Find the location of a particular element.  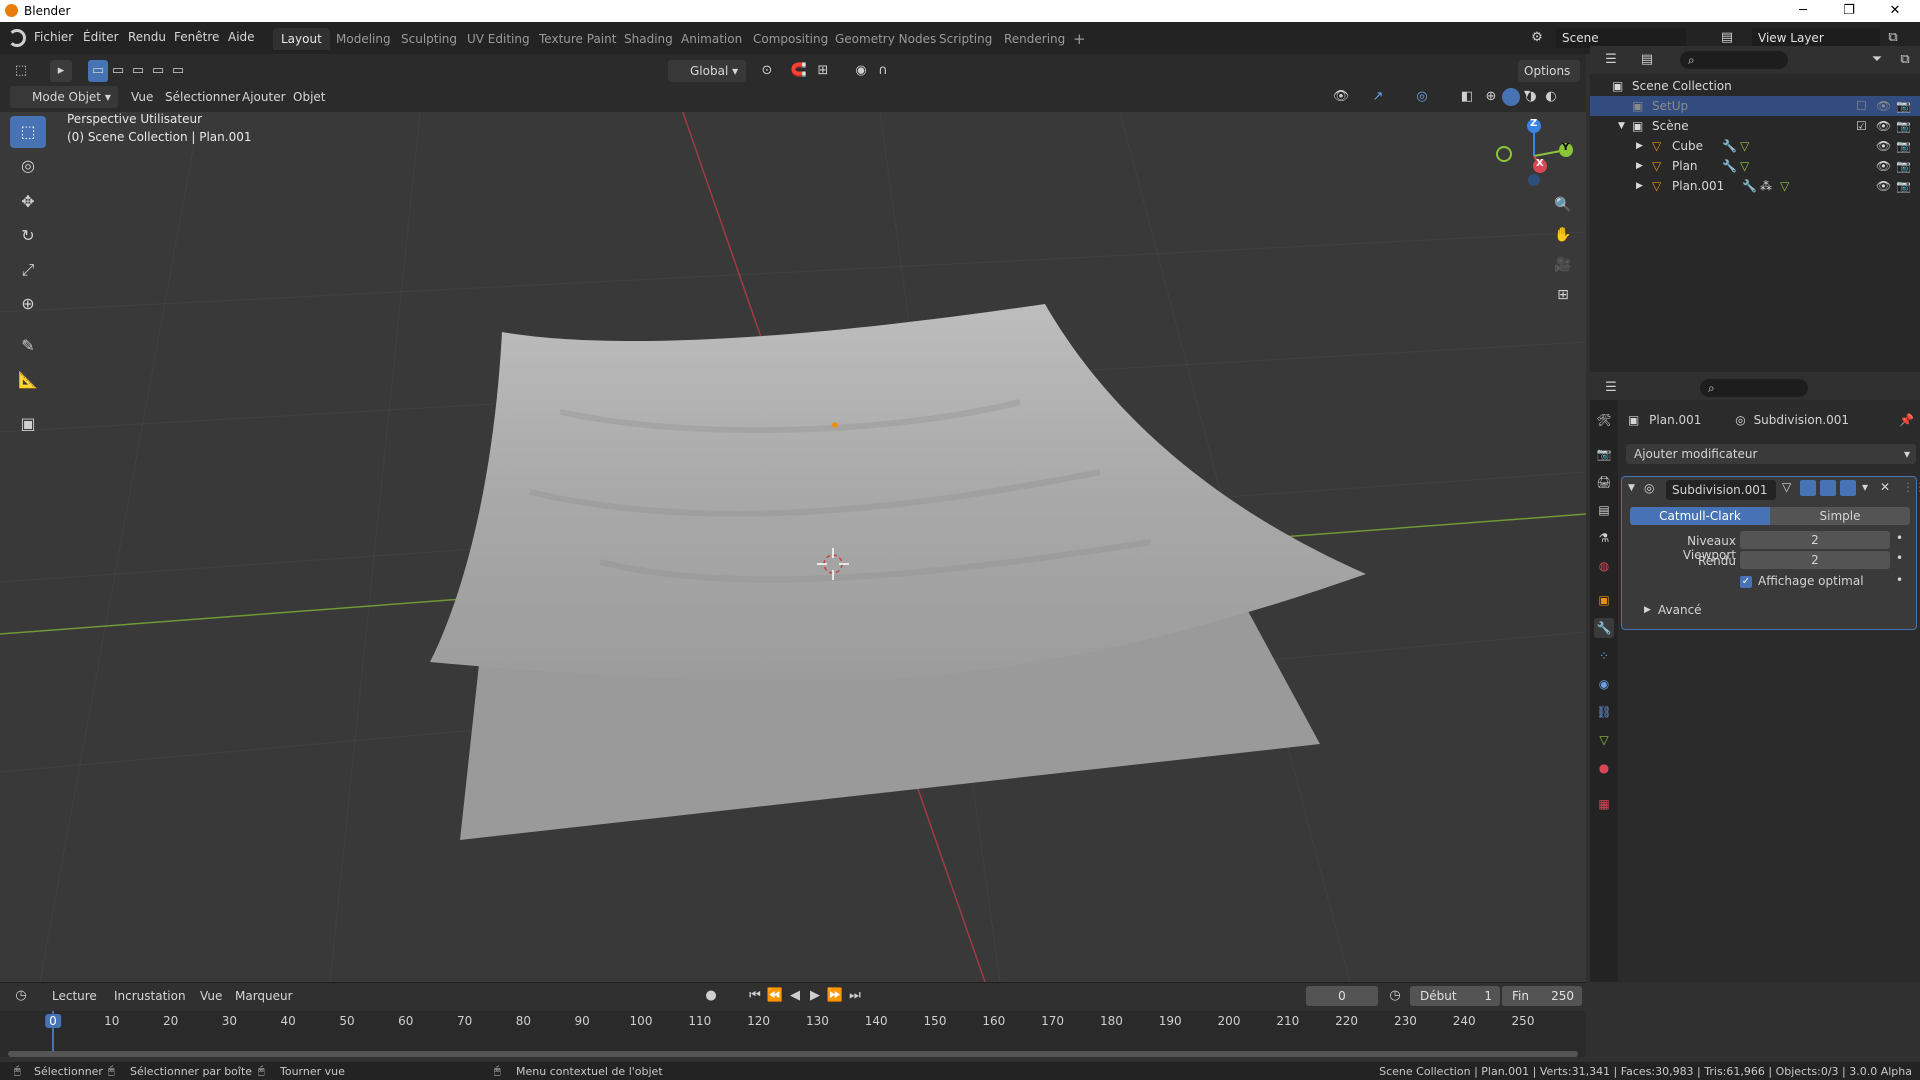

texture-tab-icon: ▦ is located at coordinates (1604, 804).